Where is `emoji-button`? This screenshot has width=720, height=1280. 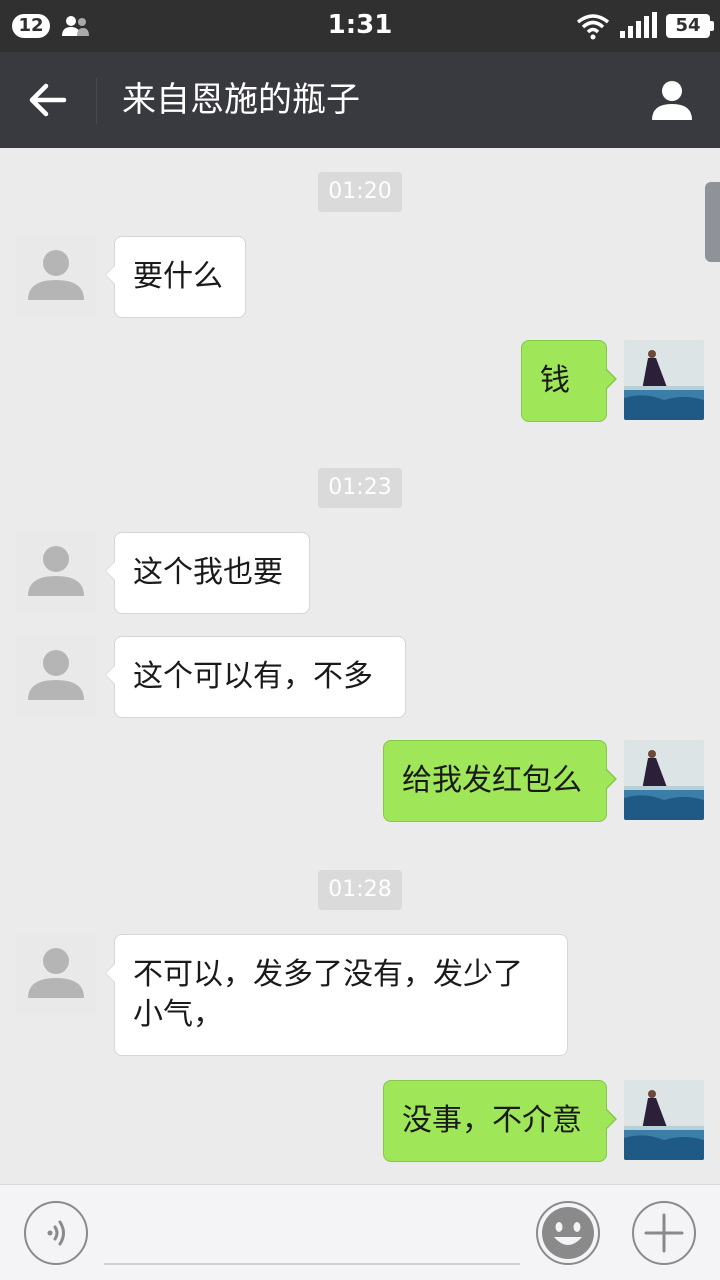 emoji-button is located at coordinates (568, 1233).